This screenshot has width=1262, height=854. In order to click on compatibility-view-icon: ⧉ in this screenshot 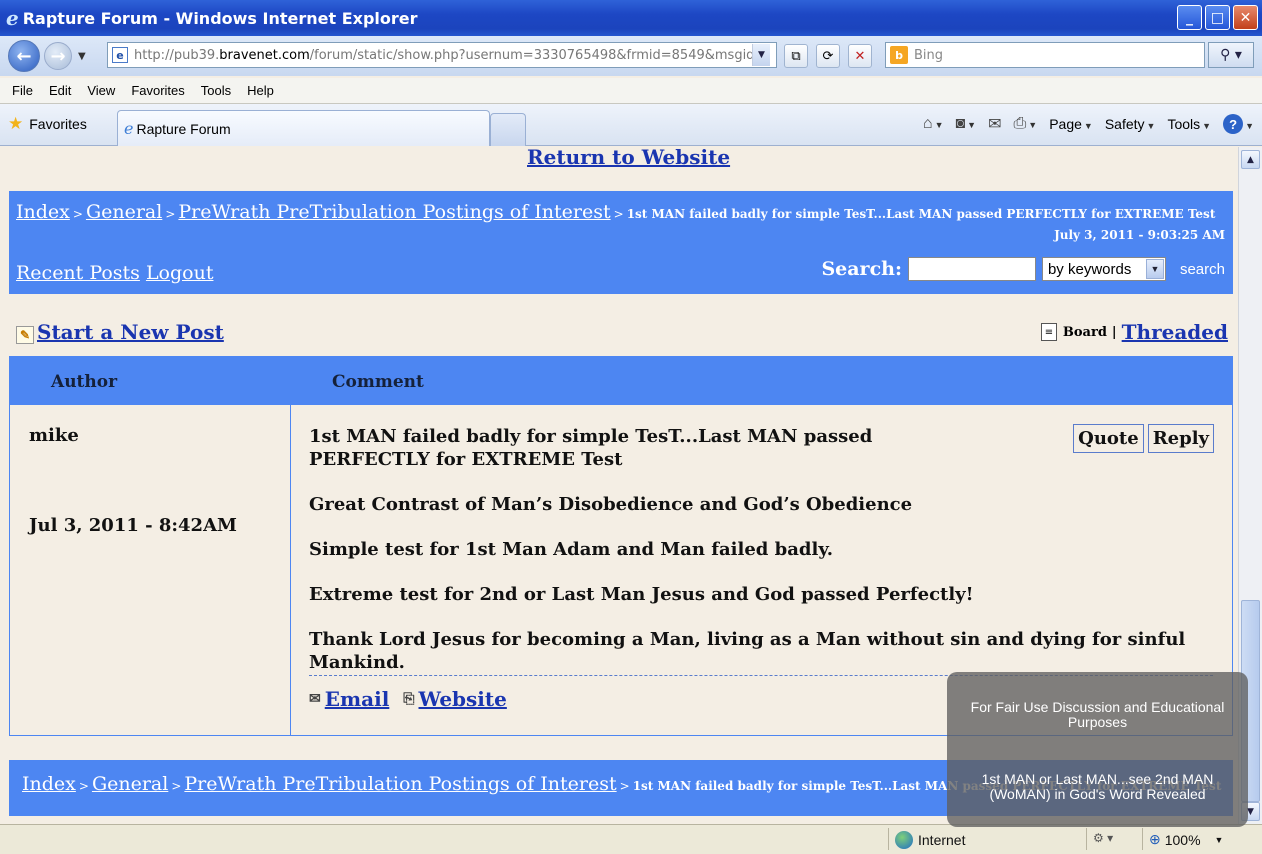, I will do `click(796, 56)`.